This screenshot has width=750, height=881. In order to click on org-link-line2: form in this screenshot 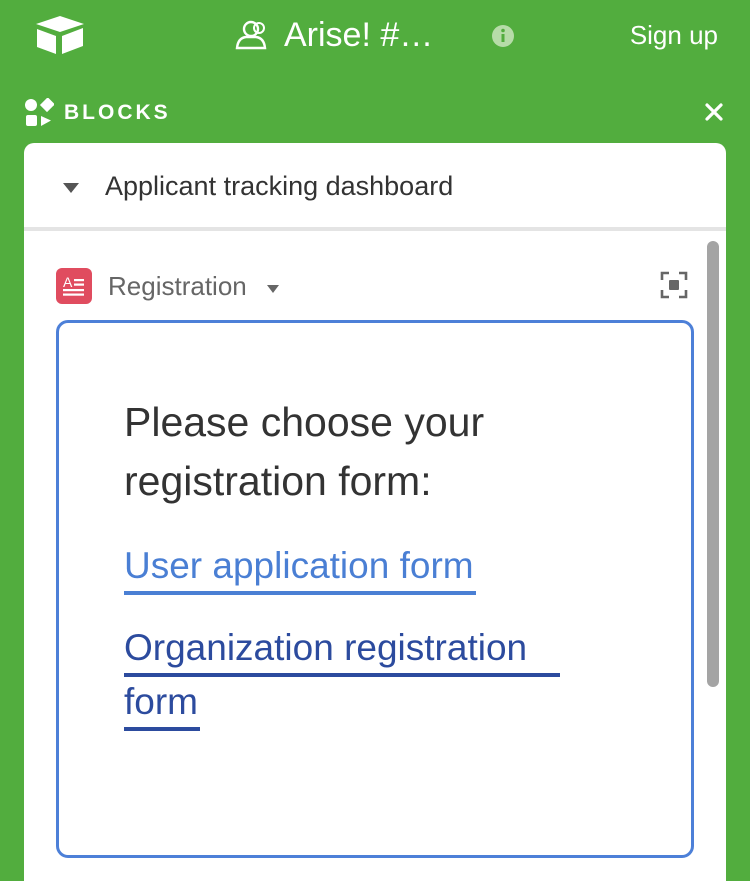, I will do `click(162, 704)`.